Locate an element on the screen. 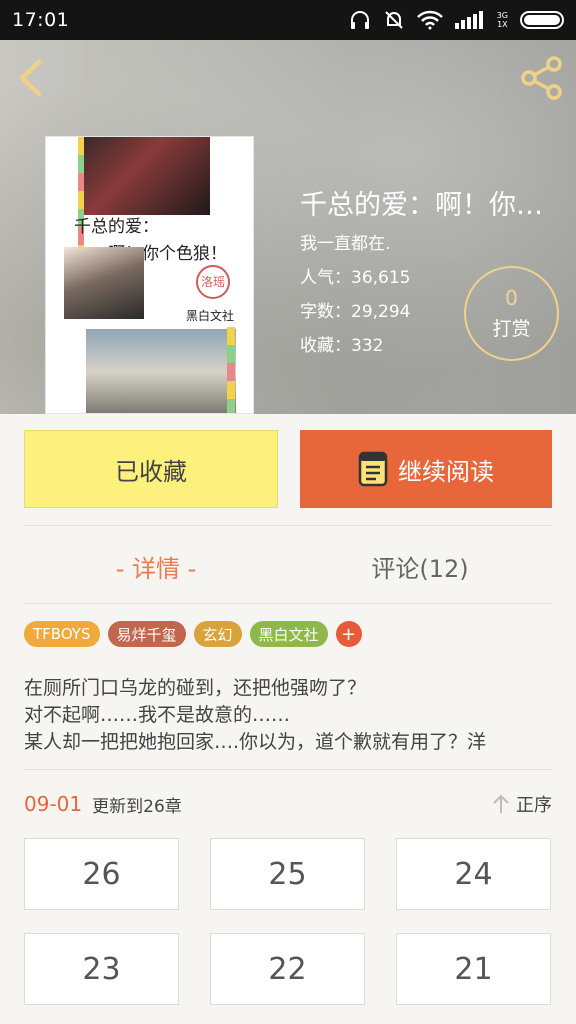 The height and width of the screenshot is (1024, 576). share-icon is located at coordinates (541, 78).